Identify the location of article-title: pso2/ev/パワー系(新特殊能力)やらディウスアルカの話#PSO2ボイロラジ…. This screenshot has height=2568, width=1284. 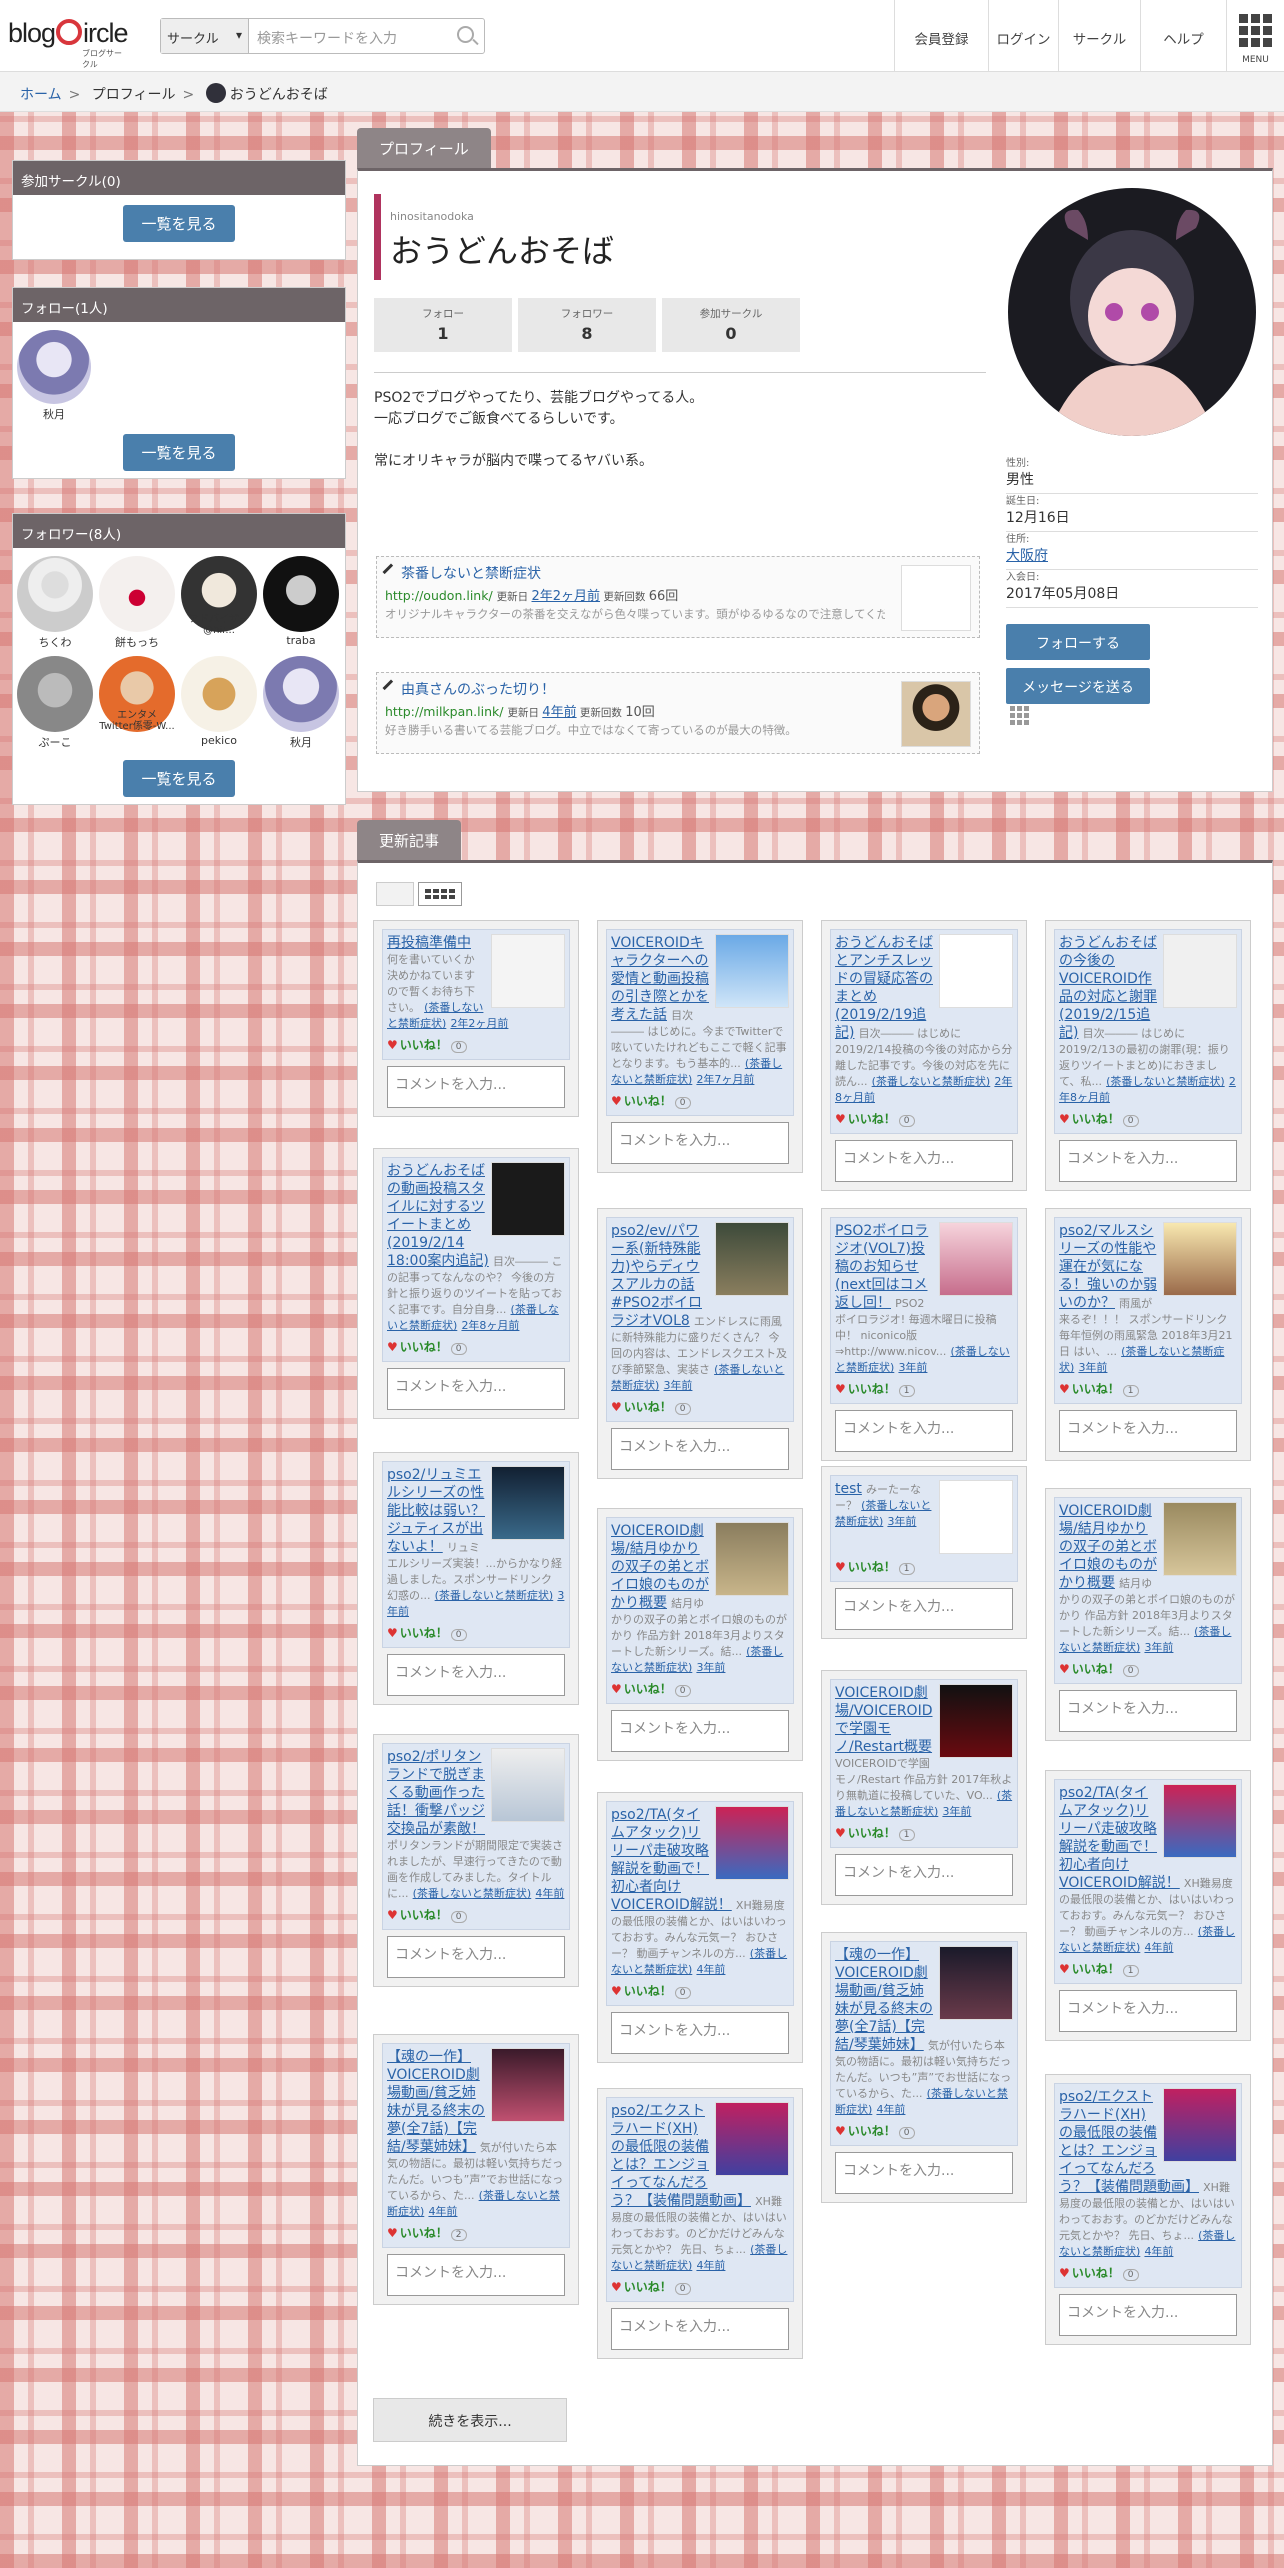
(656, 1276).